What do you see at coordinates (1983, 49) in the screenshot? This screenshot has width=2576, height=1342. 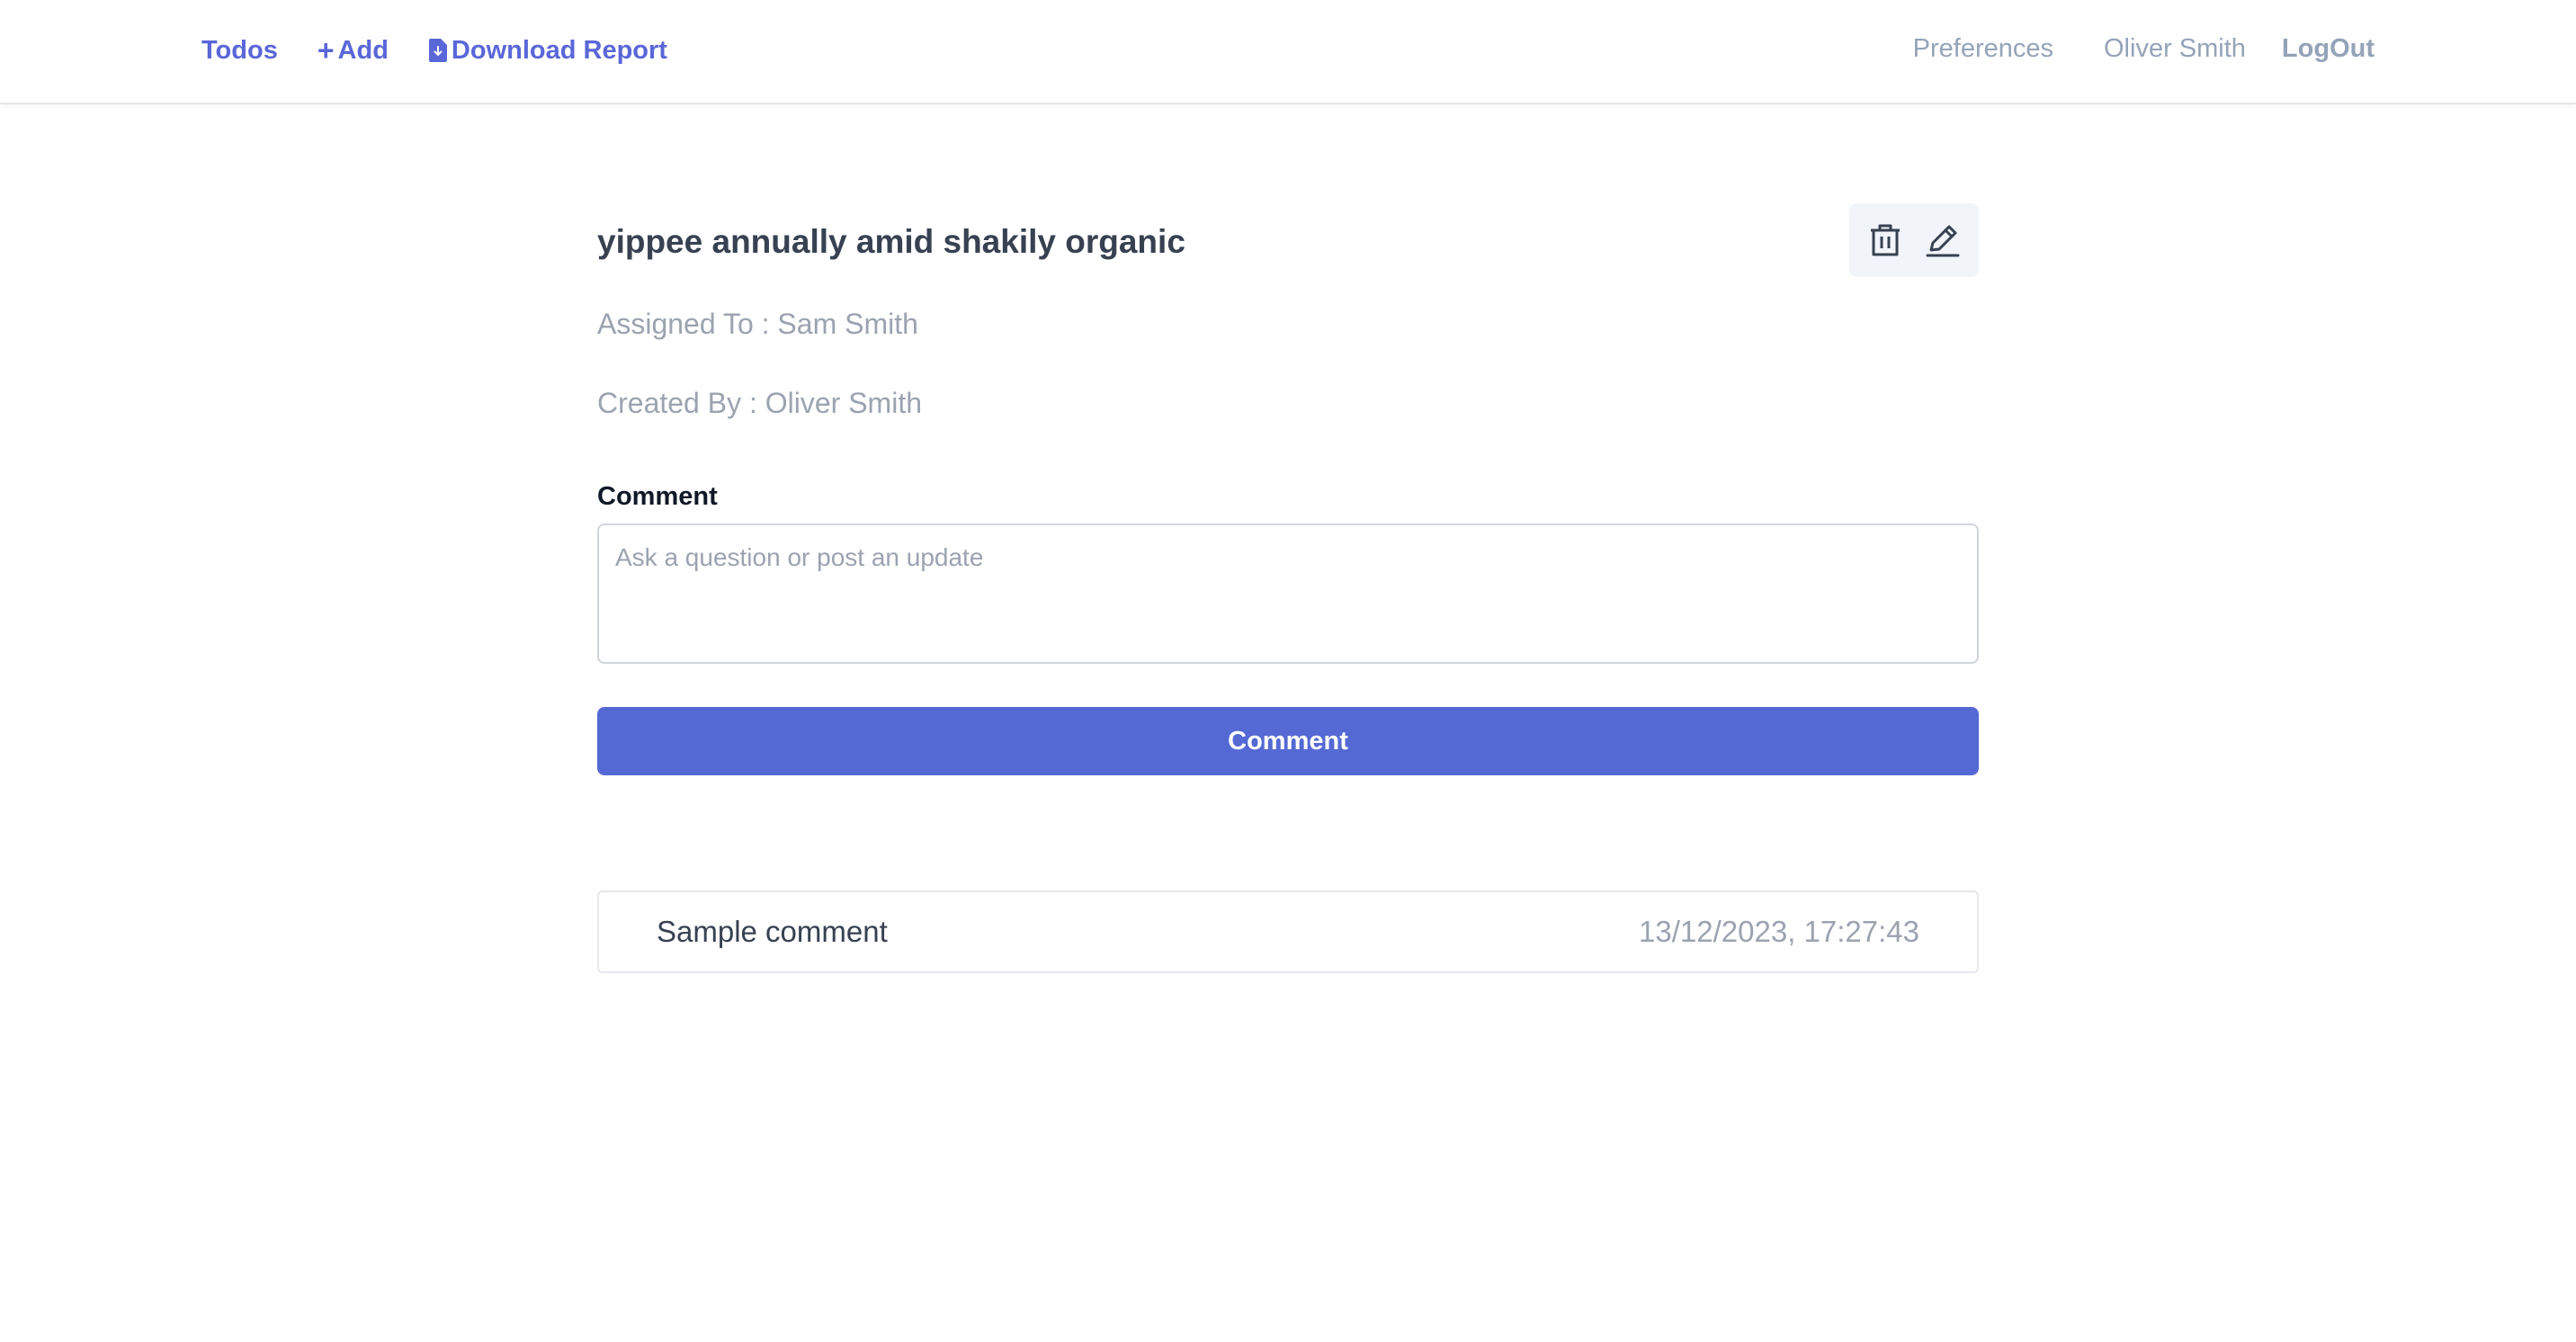 I see `nav-preferences-link: Preferences` at bounding box center [1983, 49].